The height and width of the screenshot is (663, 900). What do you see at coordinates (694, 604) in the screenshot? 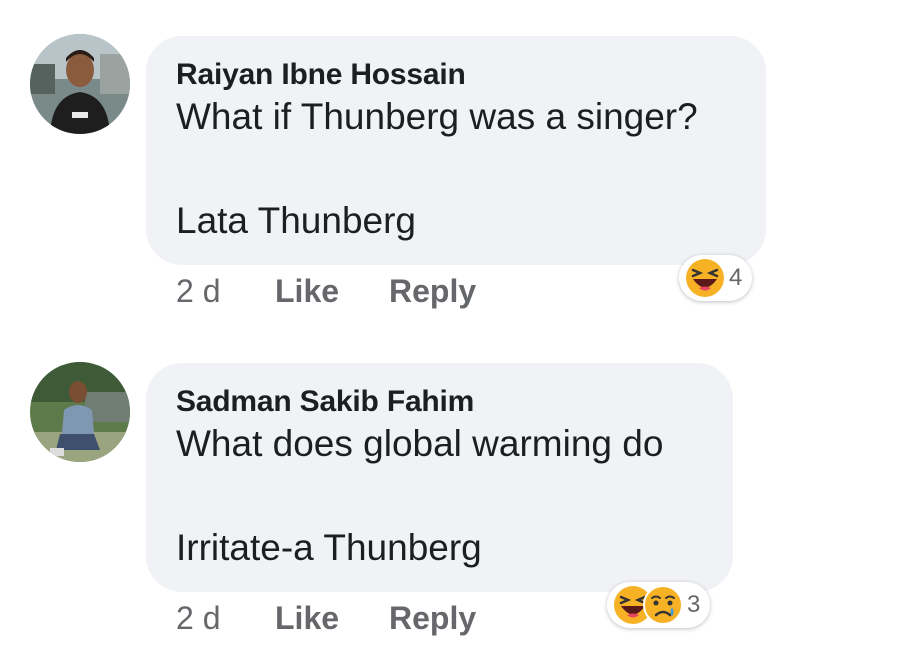
I see `reaction-count: 3` at bounding box center [694, 604].